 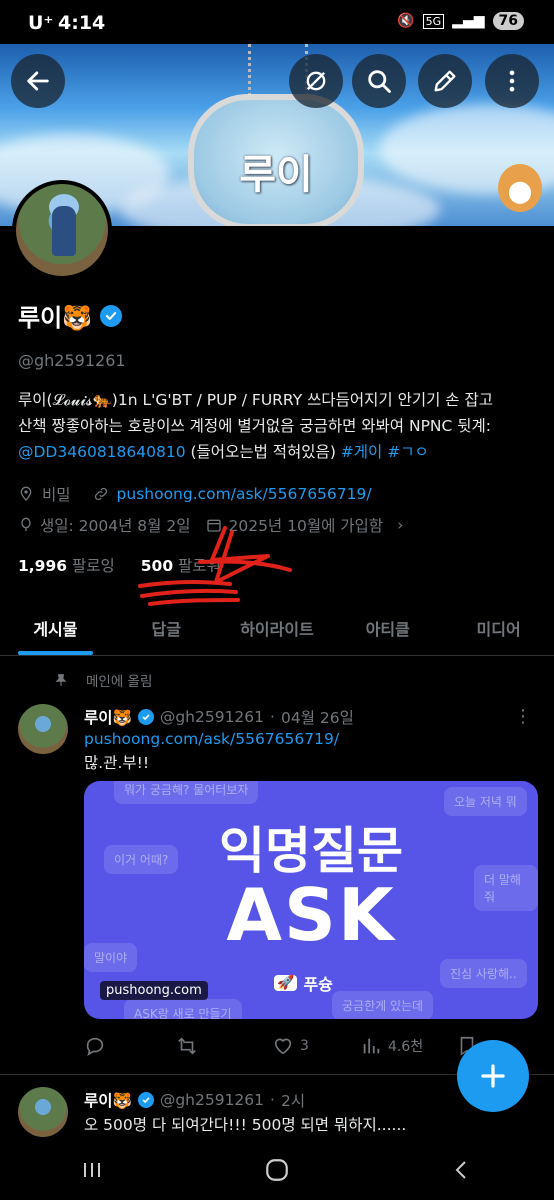 I want to click on views-icon, so click(x=371, y=1046).